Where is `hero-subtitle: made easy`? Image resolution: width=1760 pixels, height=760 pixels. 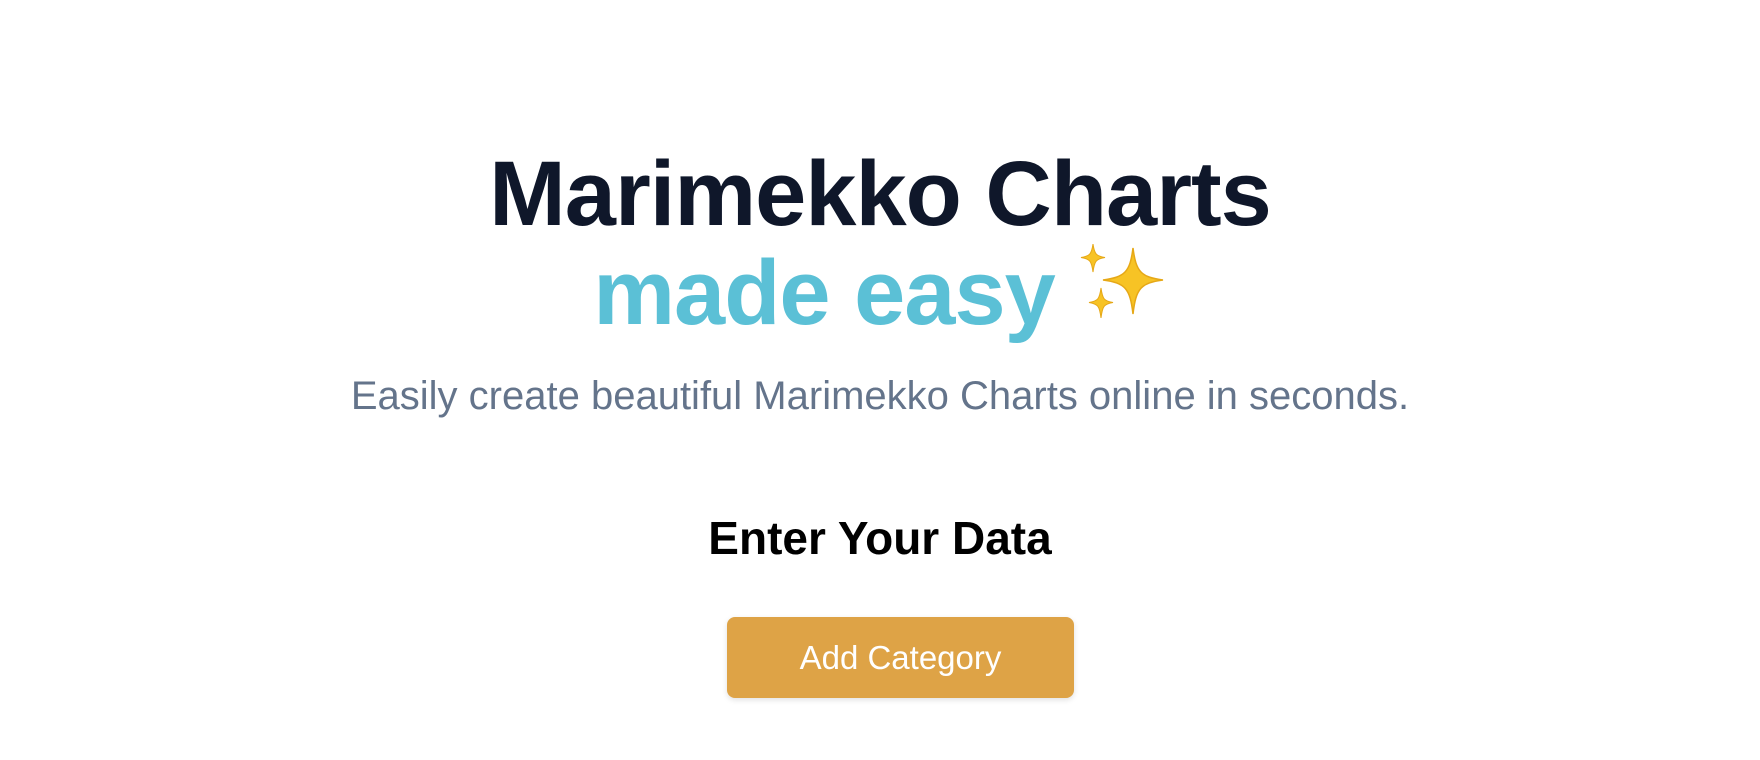 hero-subtitle: made easy is located at coordinates (824, 293).